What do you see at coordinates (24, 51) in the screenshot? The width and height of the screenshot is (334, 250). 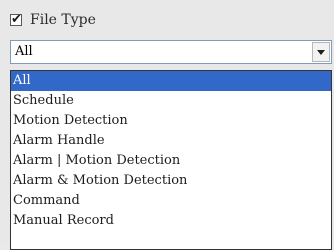 I see `file-type-selected-value: All` at bounding box center [24, 51].